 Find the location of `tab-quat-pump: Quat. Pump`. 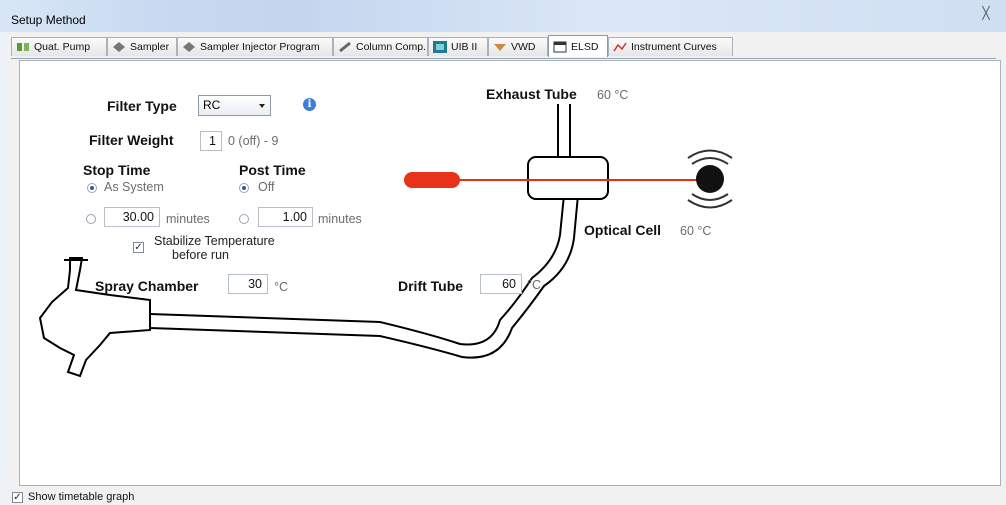

tab-quat-pump: Quat. Pump is located at coordinates (59, 46).